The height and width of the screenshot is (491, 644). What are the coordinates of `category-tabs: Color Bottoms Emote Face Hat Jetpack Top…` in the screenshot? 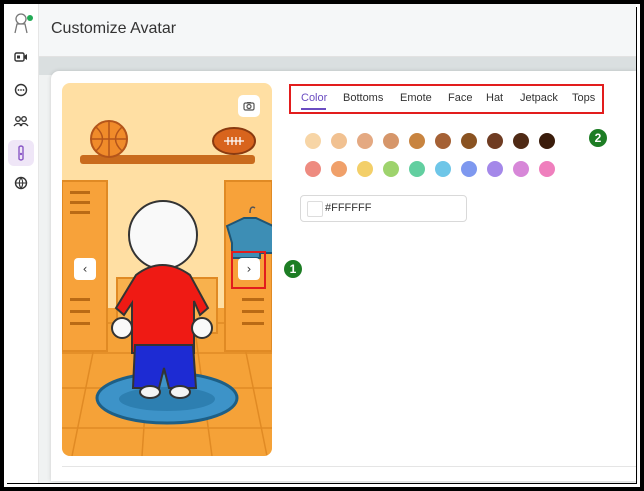 It's located at (446, 99).